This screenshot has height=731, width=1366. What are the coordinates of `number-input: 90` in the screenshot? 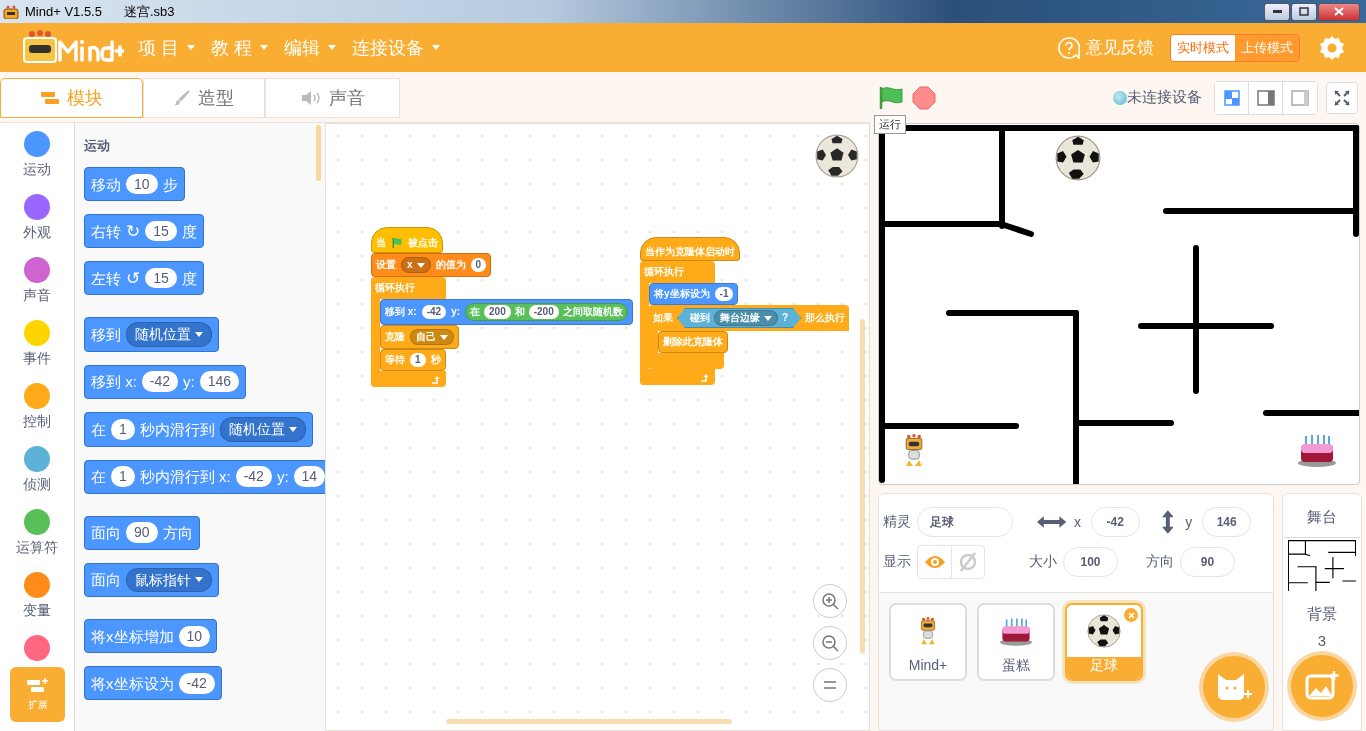 It's located at (142, 532).